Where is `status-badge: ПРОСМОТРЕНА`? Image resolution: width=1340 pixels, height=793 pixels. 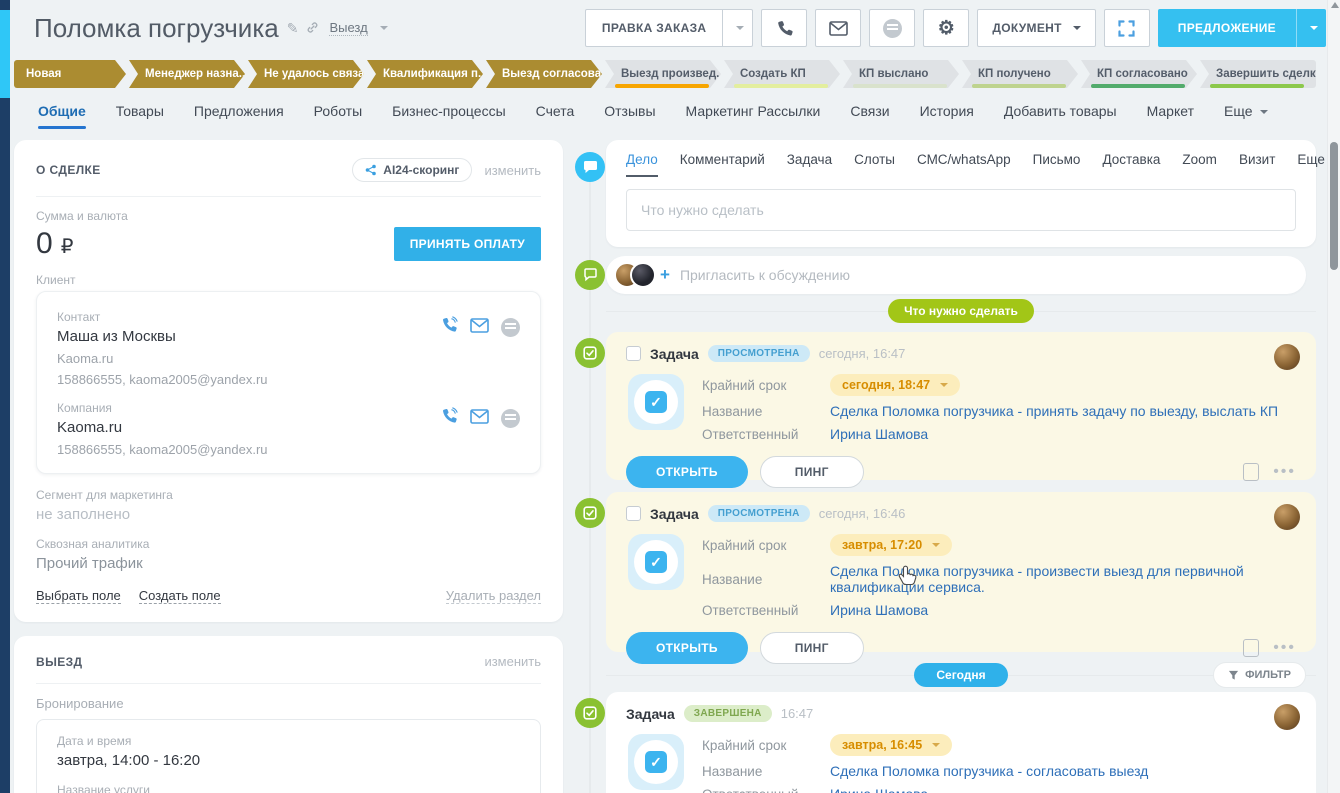
status-badge: ПРОСМОТРЕНА is located at coordinates (758, 353).